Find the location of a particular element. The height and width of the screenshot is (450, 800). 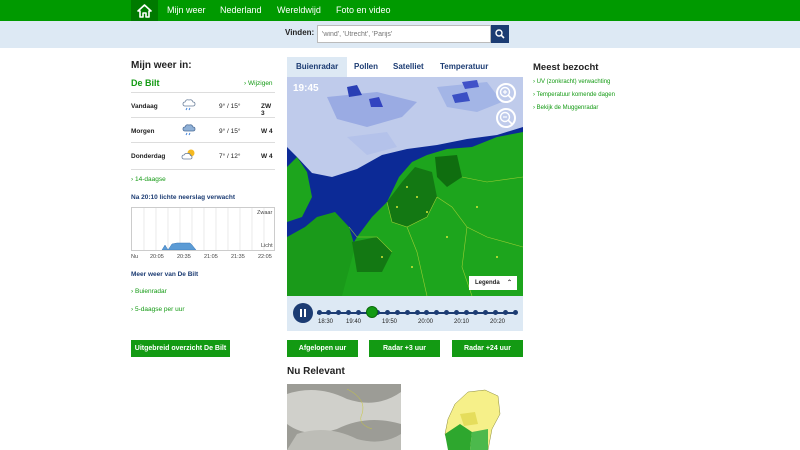

zoom-in-icon is located at coordinates (506, 93).